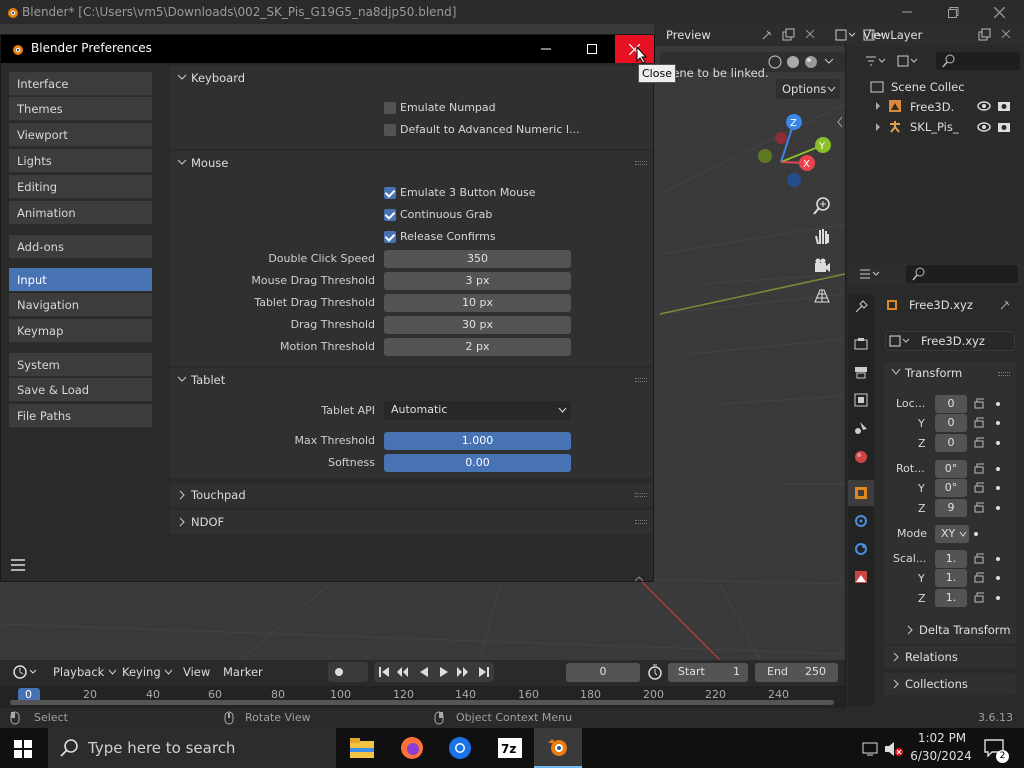 This screenshot has height=768, width=1024. What do you see at coordinates (477, 441) in the screenshot?
I see `max-threshold-slider: 1.000` at bounding box center [477, 441].